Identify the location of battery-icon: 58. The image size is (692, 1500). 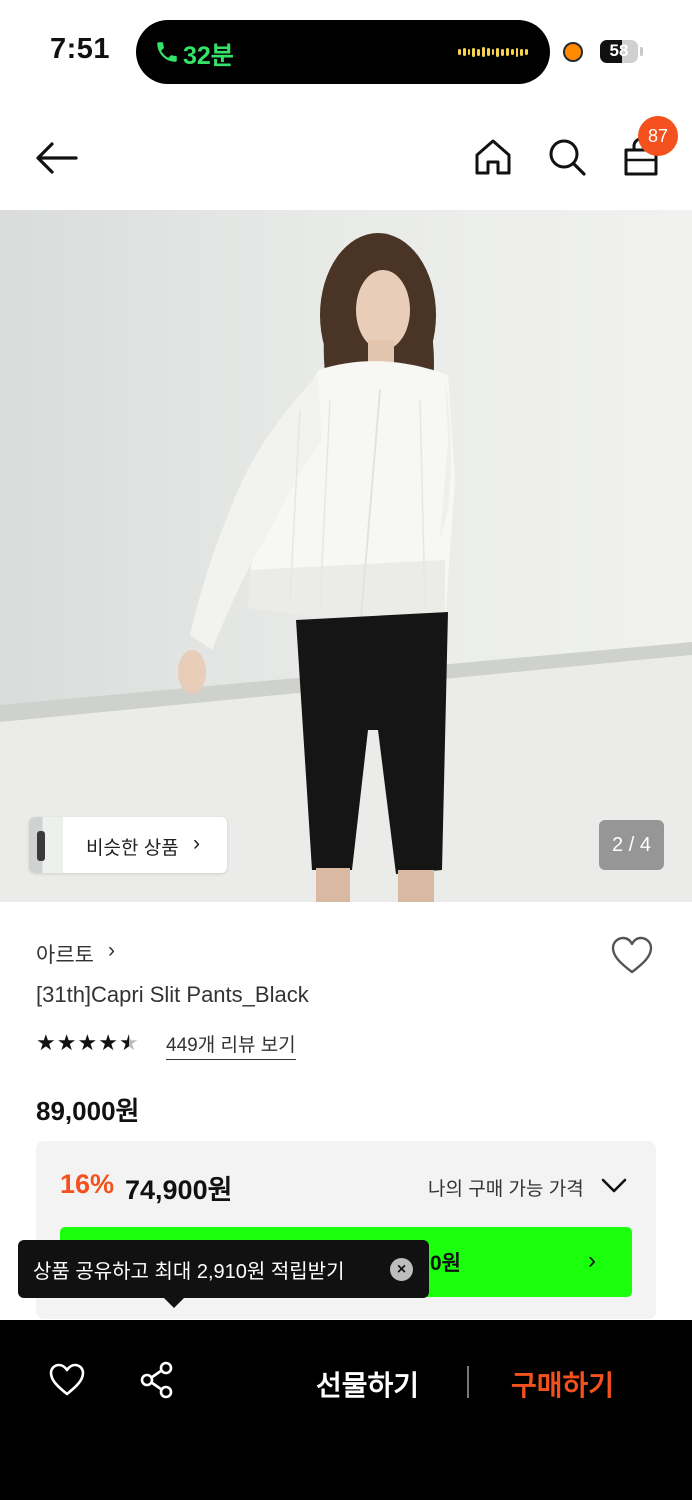
(619, 51).